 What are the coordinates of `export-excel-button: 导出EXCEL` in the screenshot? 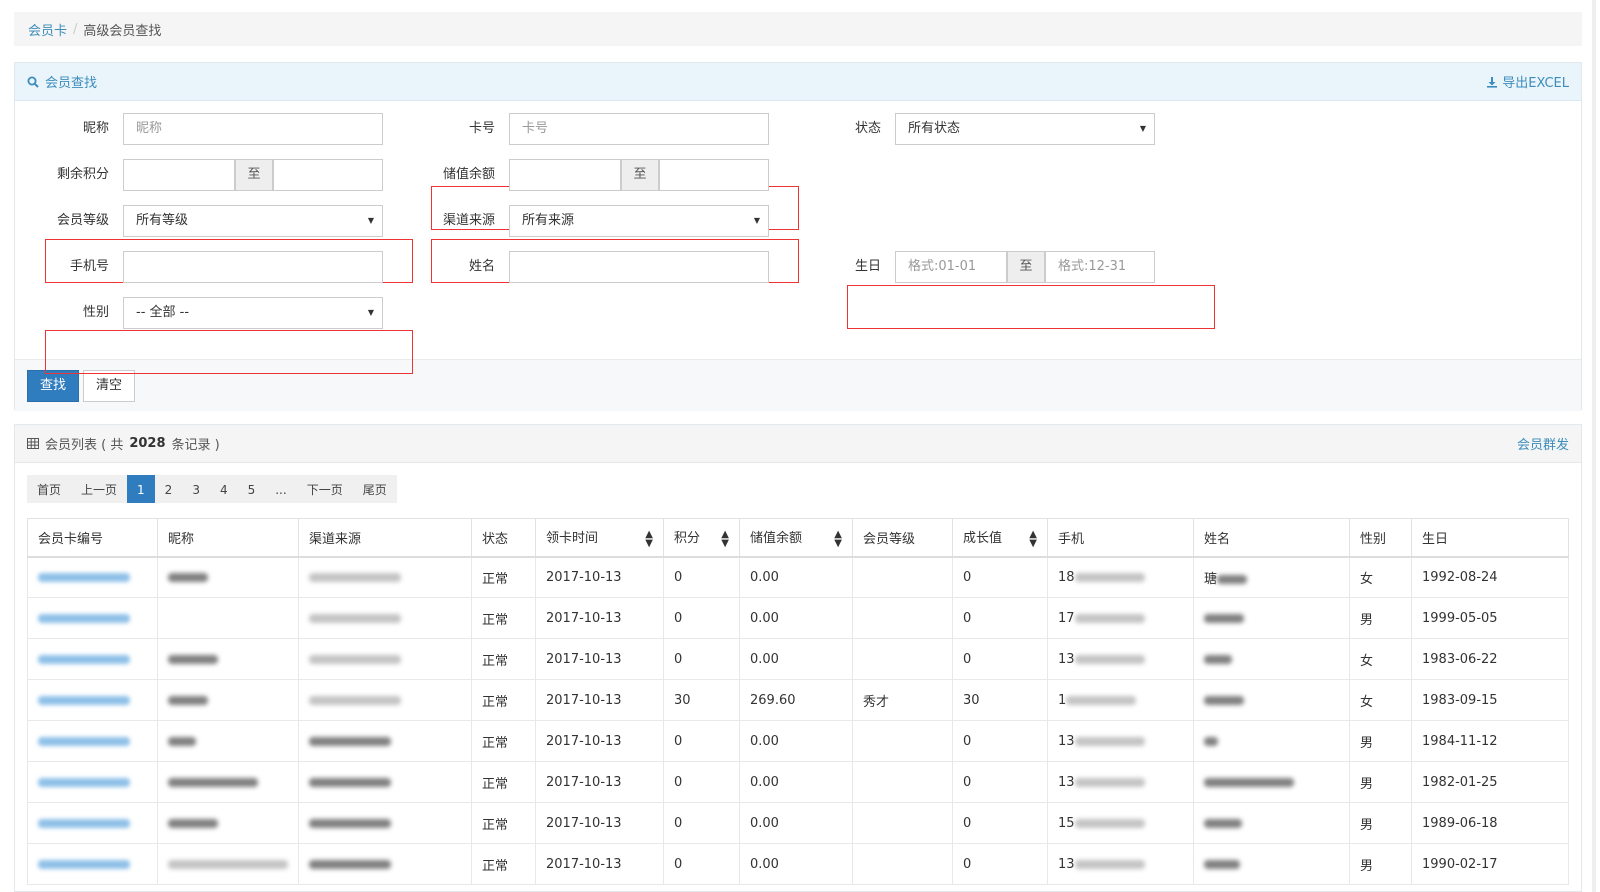 It's located at (1527, 81).